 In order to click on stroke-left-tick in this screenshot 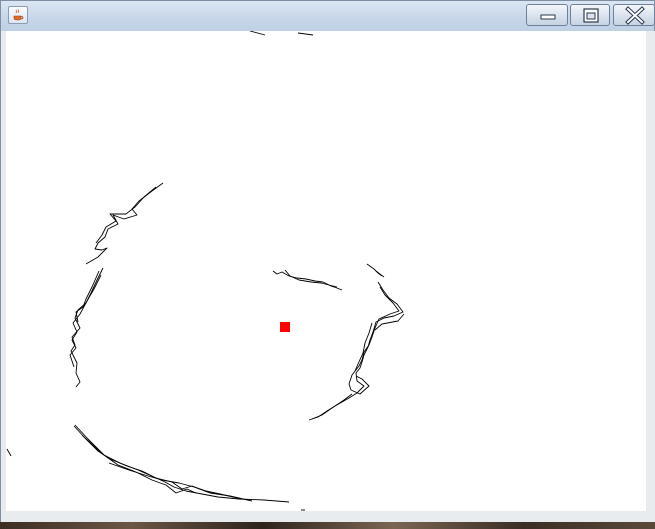, I will do `click(9, 452)`.